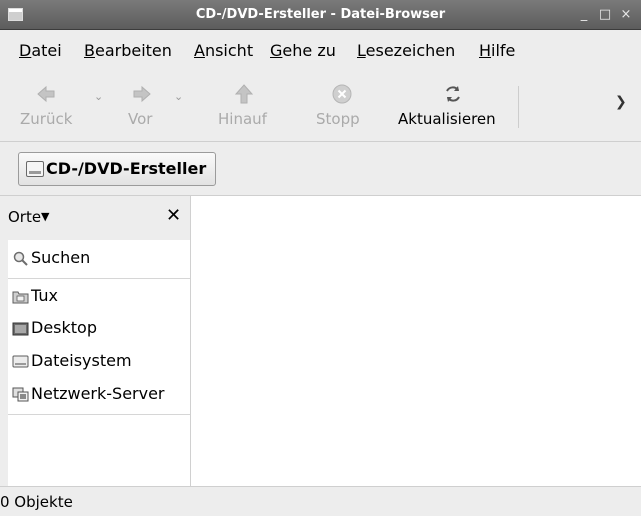  I want to click on reload-button: Aktualisieren, so click(453, 107).